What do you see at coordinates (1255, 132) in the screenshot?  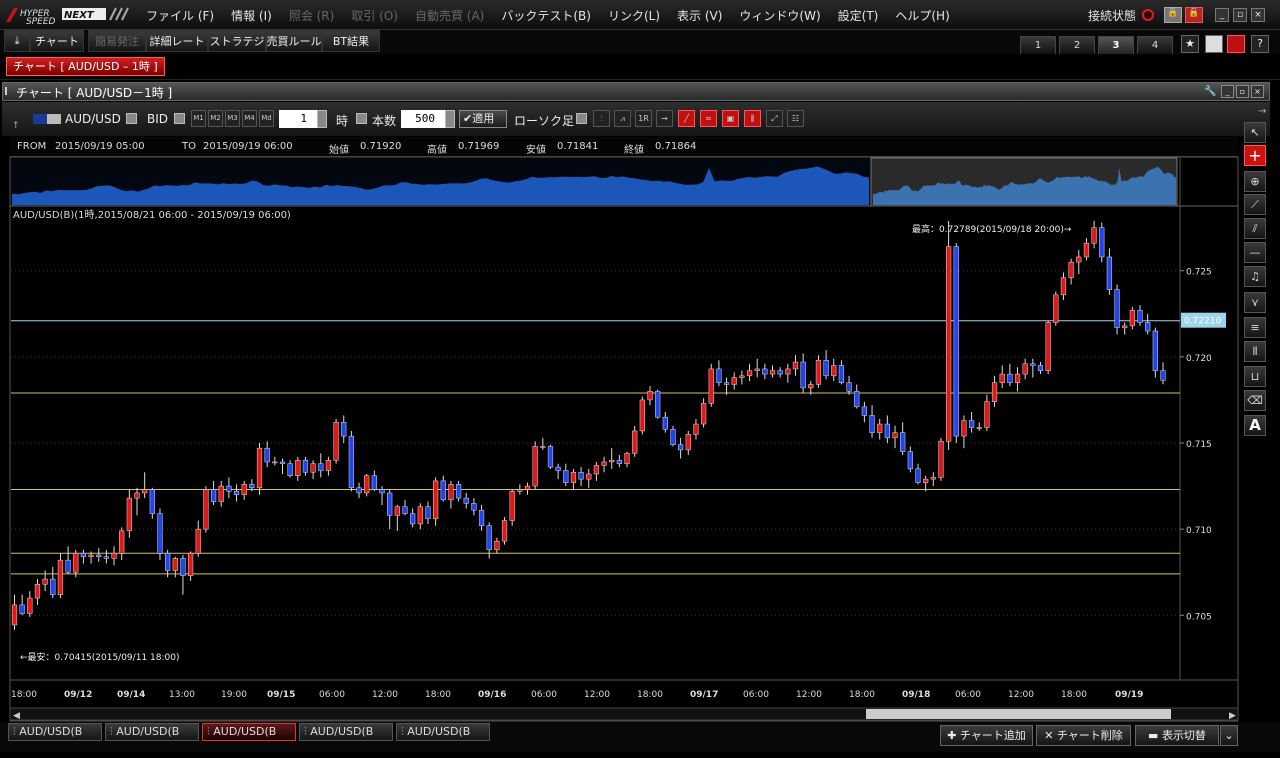 I see `cursor-tool-icon: ↖` at bounding box center [1255, 132].